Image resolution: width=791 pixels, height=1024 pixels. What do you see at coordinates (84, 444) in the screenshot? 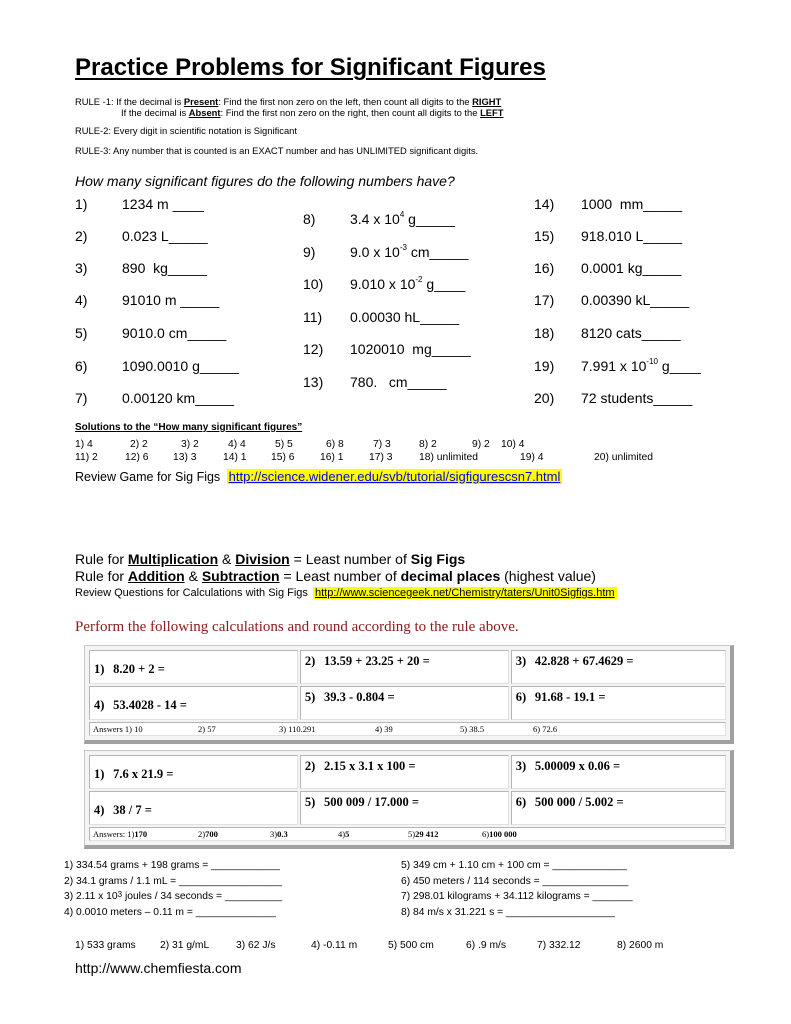
I see `solution-item: 1) 4` at bounding box center [84, 444].